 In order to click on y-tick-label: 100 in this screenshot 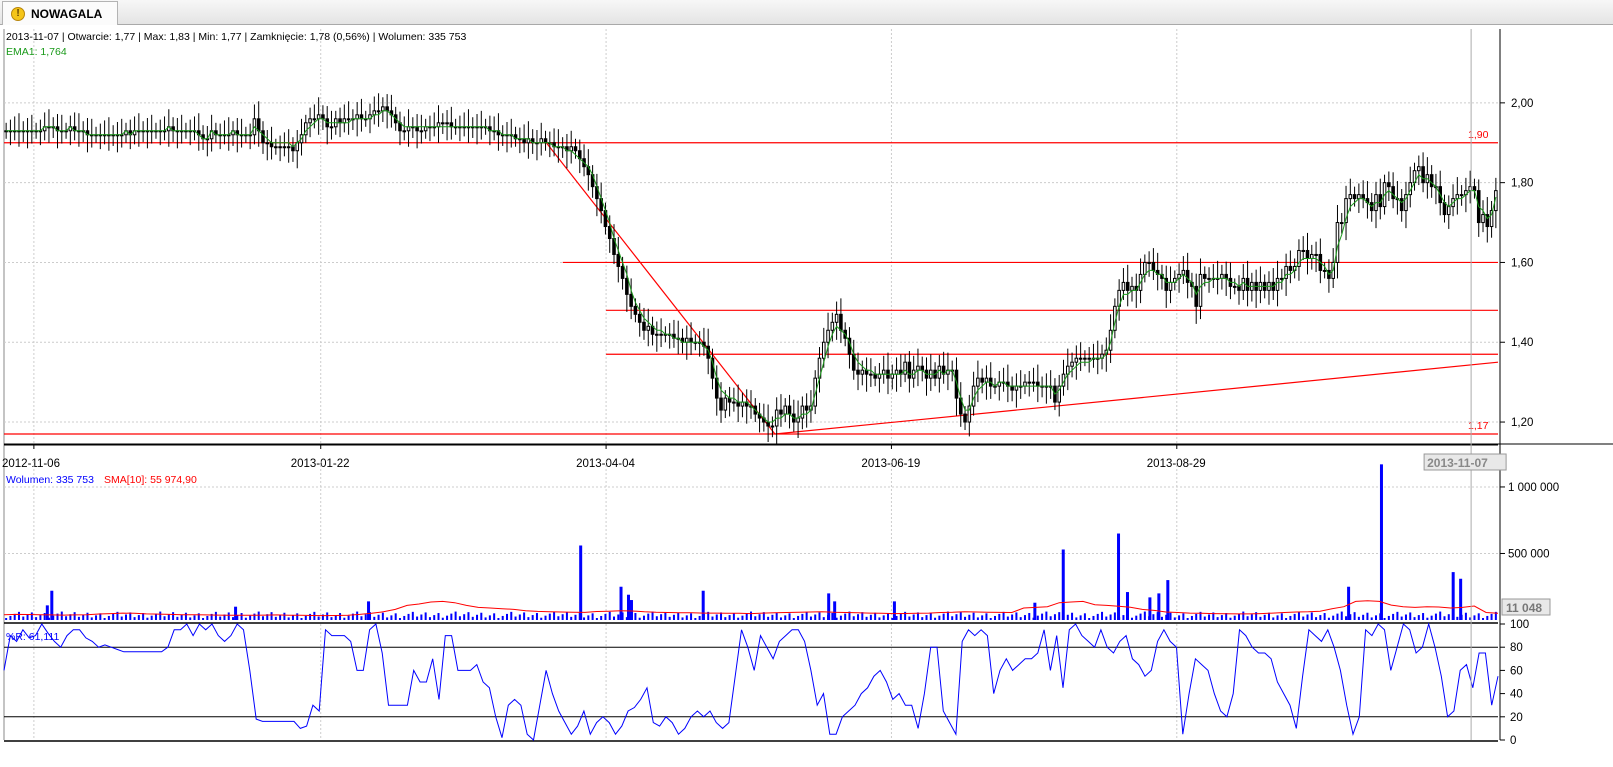, I will do `click(1519, 625)`.